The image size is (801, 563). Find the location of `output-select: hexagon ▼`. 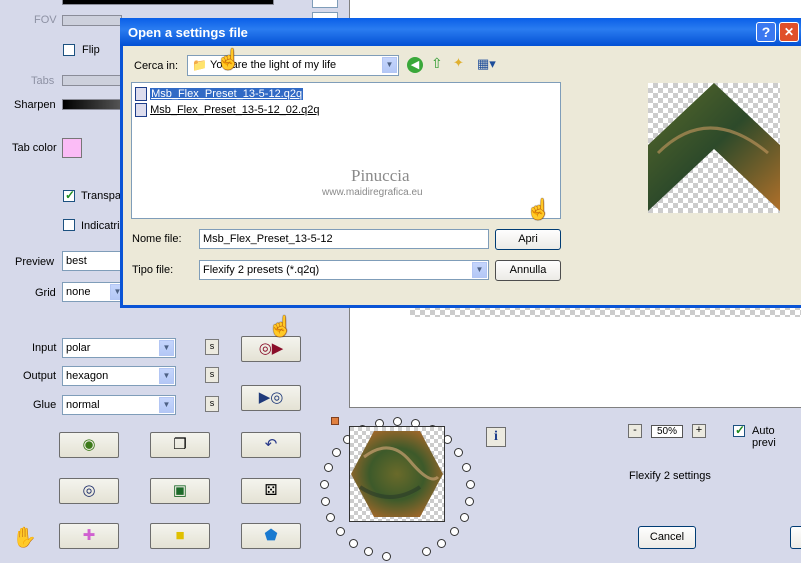

output-select: hexagon ▼ is located at coordinates (119, 376).